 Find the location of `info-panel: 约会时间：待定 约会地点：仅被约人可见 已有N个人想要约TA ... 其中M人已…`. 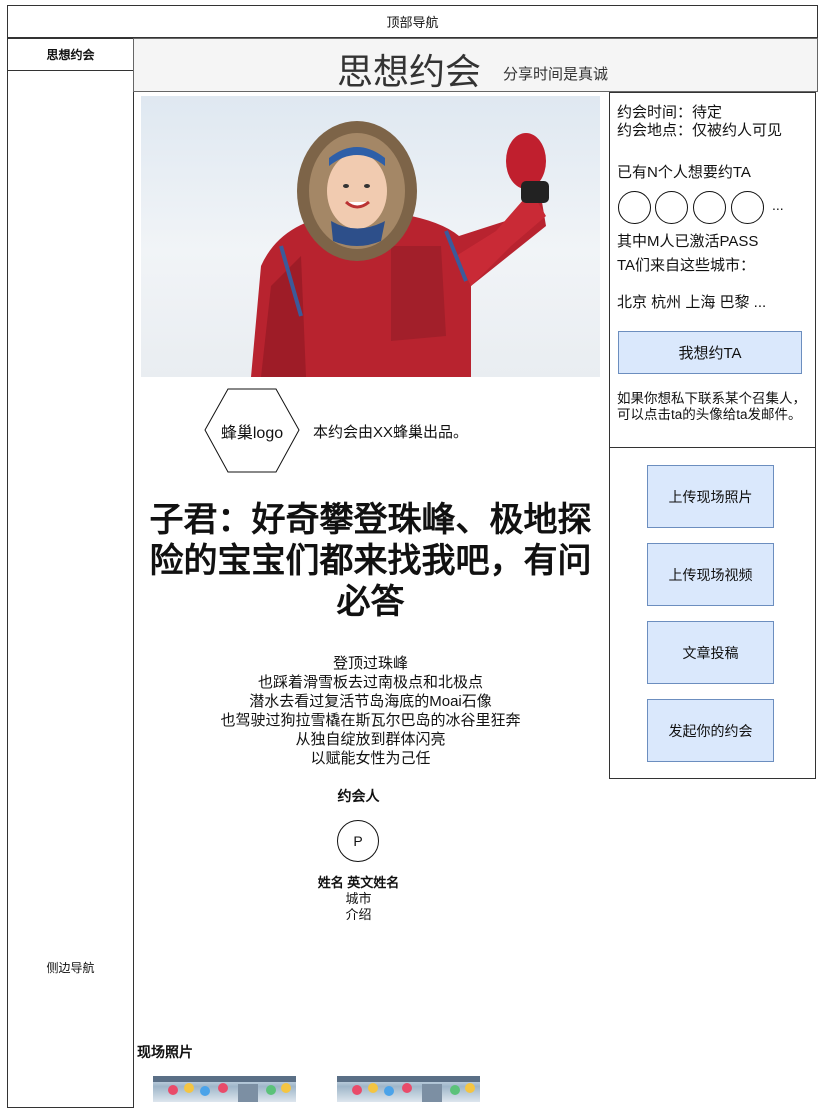

info-panel: 约会时间：待定 约会地点：仅被约人可见 已有N个人想要约TA ... 其中M人已… is located at coordinates (712, 270).